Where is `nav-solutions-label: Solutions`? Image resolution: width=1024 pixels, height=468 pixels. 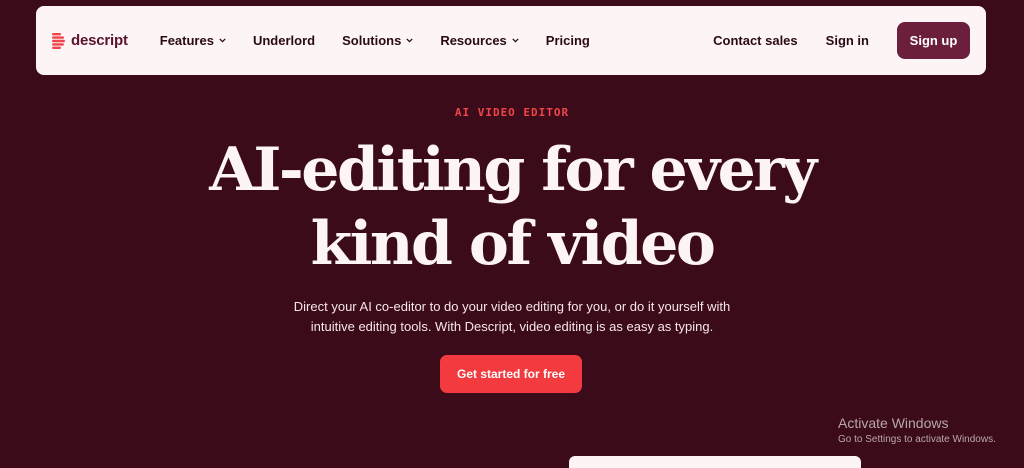
nav-solutions-label: Solutions is located at coordinates (372, 40).